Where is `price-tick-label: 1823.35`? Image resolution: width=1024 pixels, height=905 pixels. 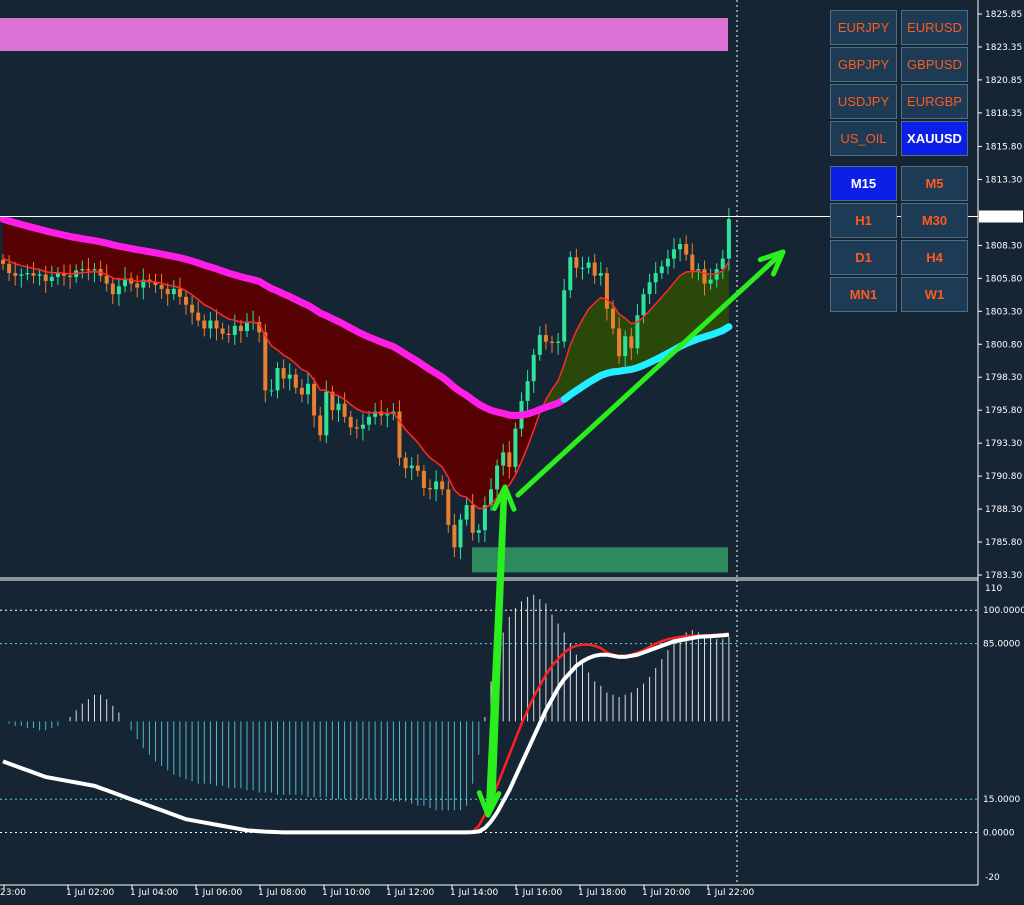 price-tick-label: 1823.35 is located at coordinates (1003, 48).